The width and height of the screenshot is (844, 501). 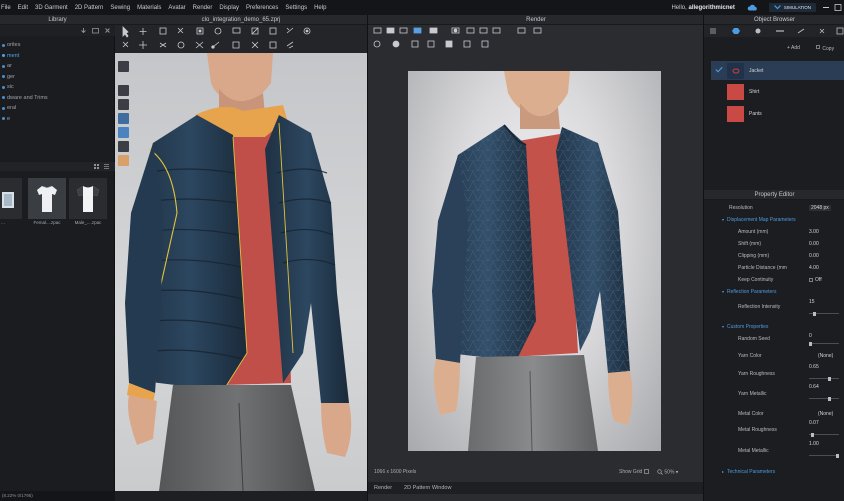 I want to click on keep-continuity-checkbox: Off, so click(x=815, y=280).